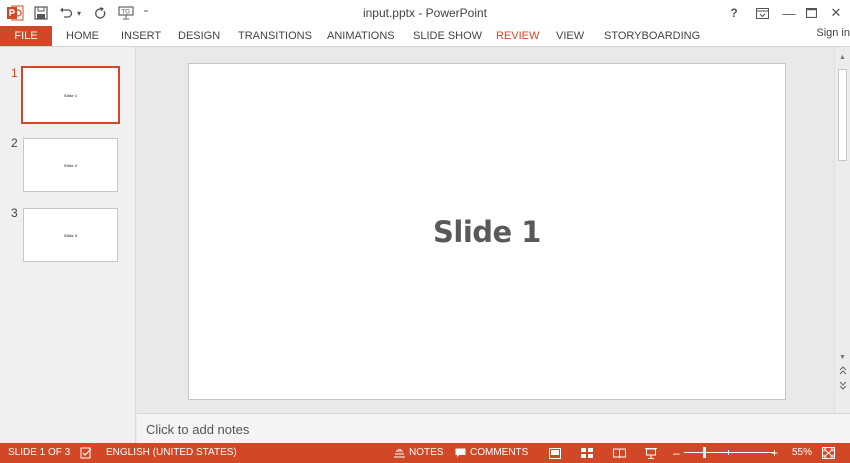 The height and width of the screenshot is (463, 850). I want to click on redo-icon, so click(100, 13).